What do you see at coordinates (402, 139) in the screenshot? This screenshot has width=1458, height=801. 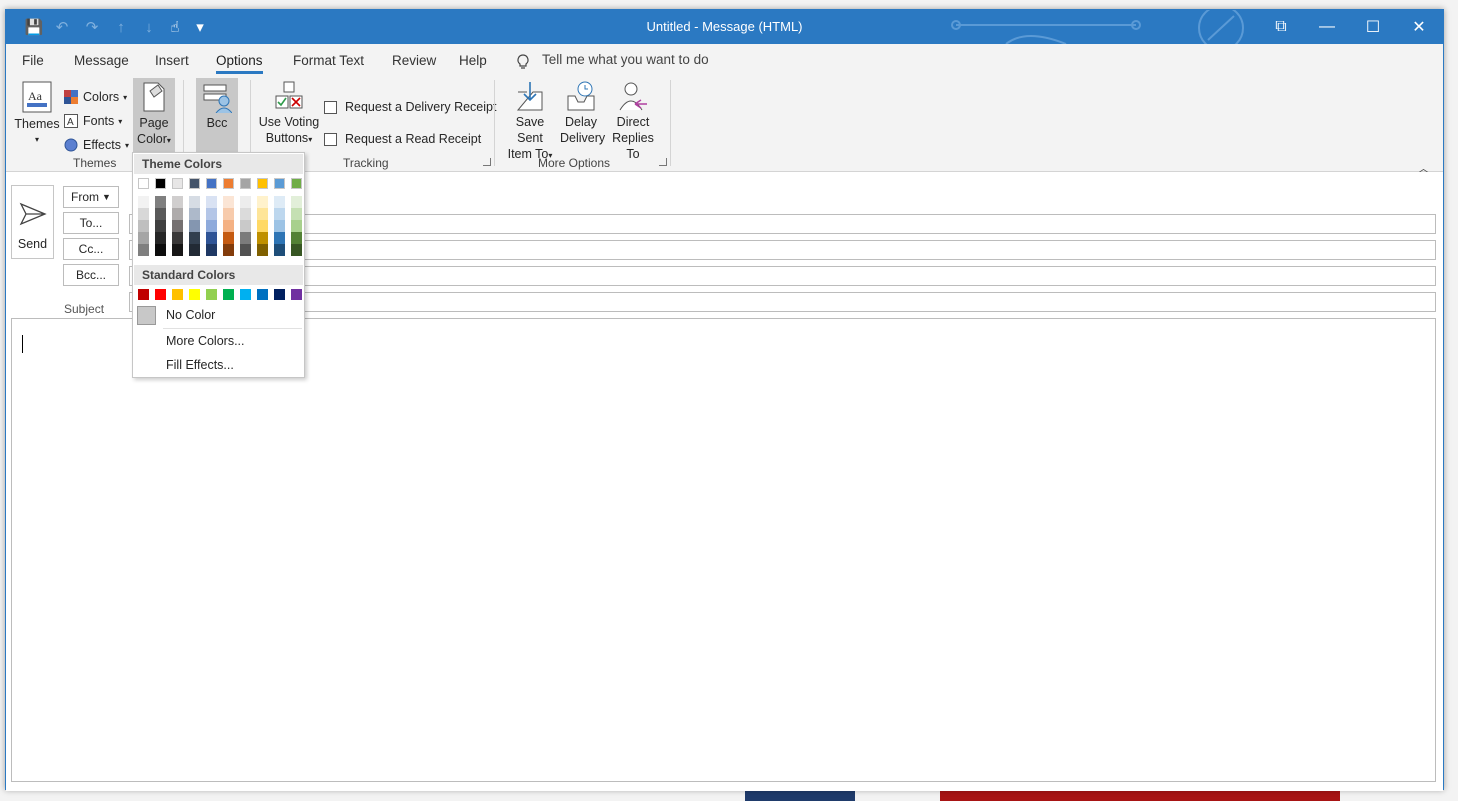 I see `read-receipt-checkbox: Request a Read Receipt` at bounding box center [402, 139].